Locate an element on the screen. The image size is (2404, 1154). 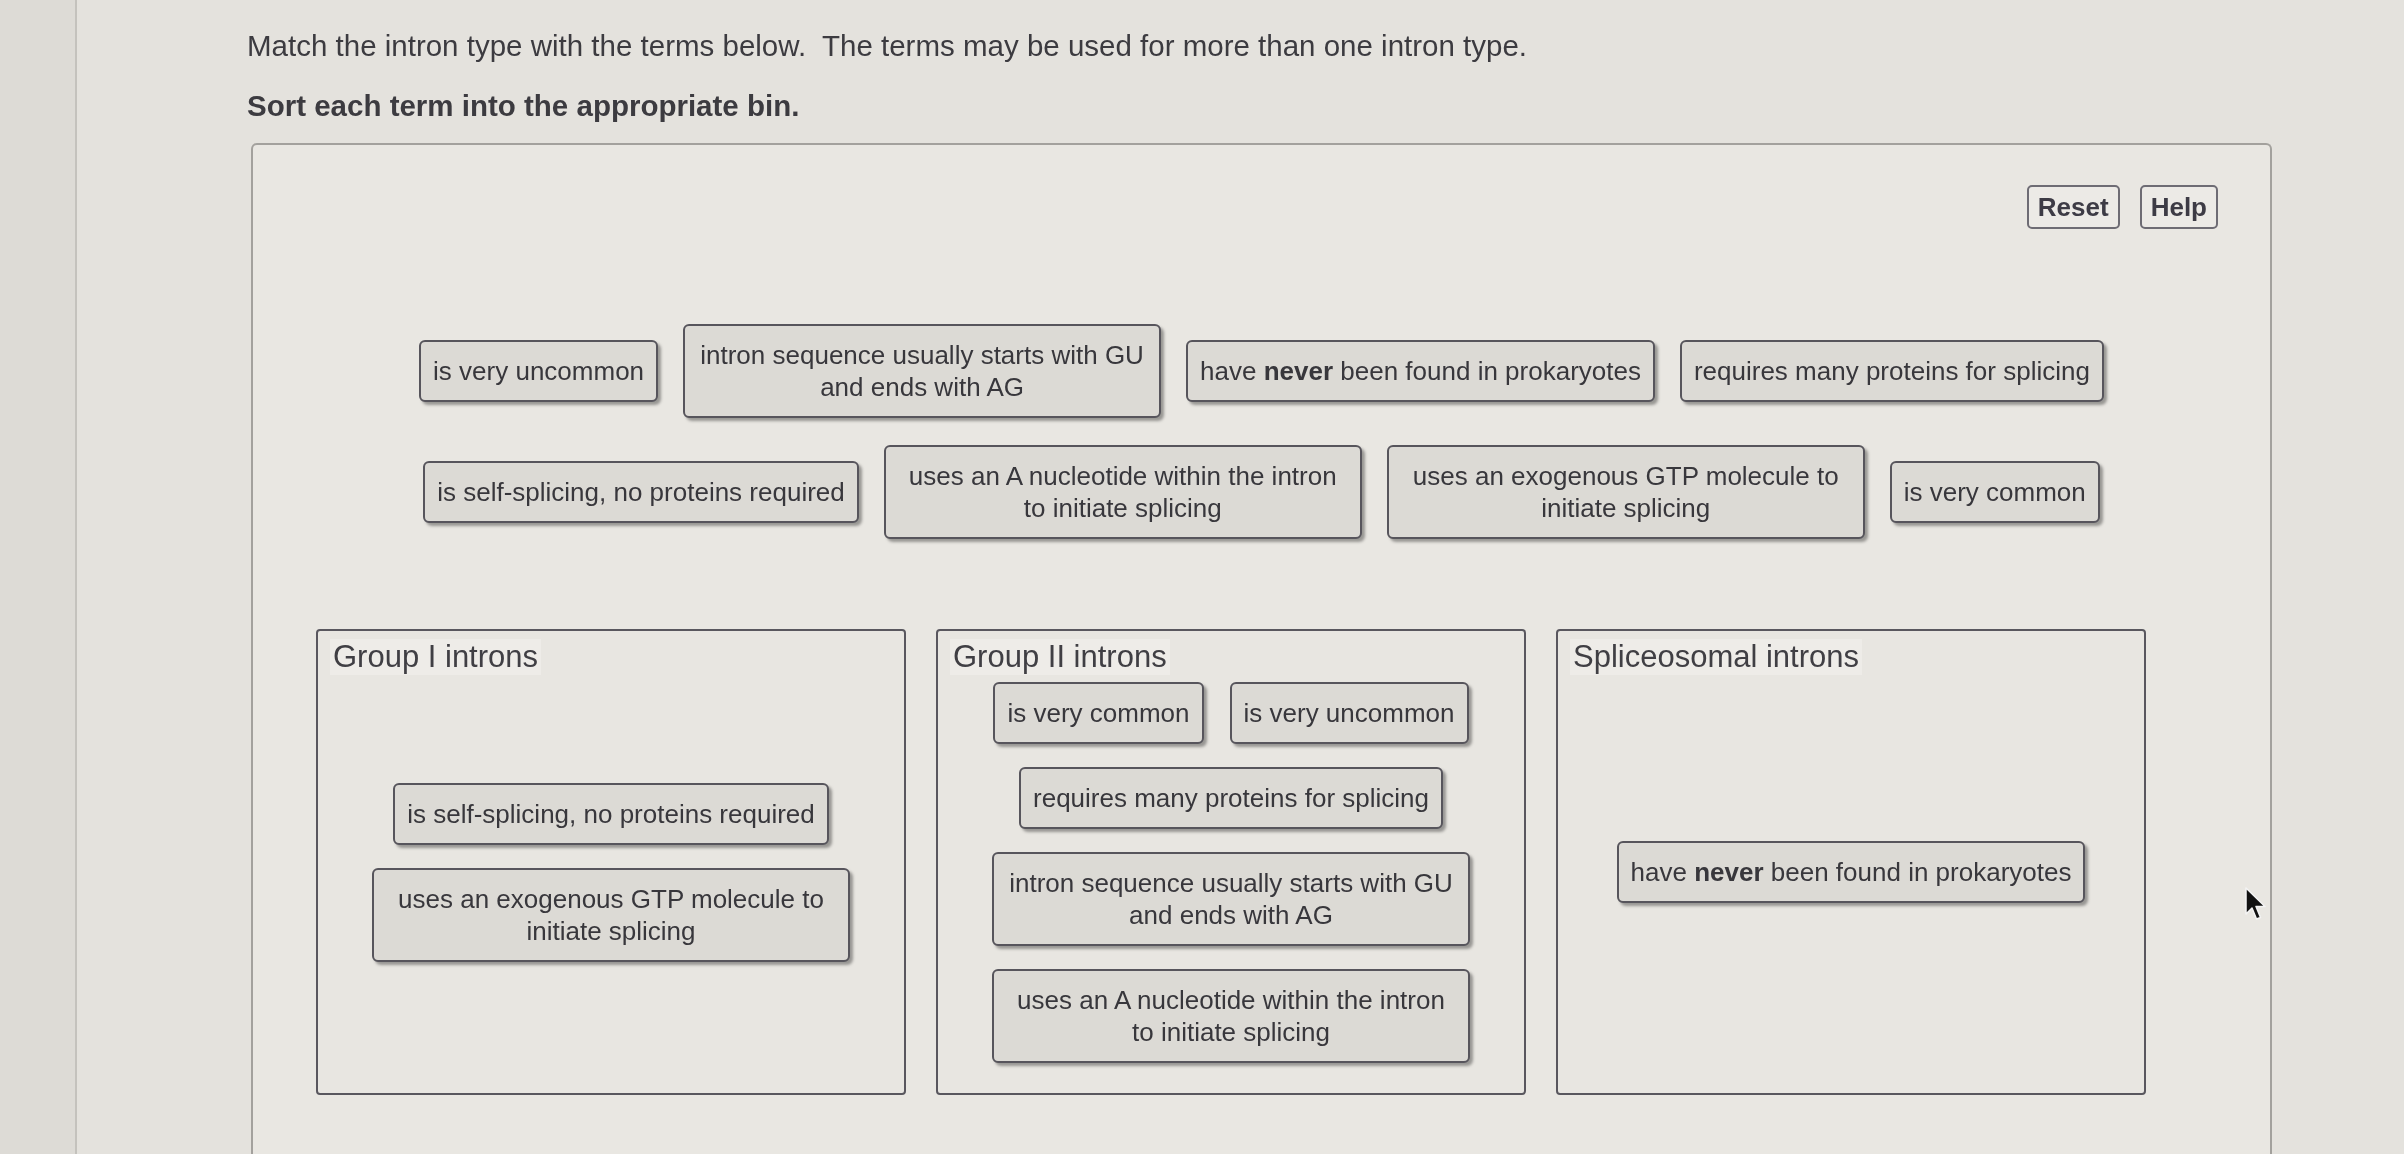
bin-title: Spliceosomal introns is located at coordinates (1716, 657).